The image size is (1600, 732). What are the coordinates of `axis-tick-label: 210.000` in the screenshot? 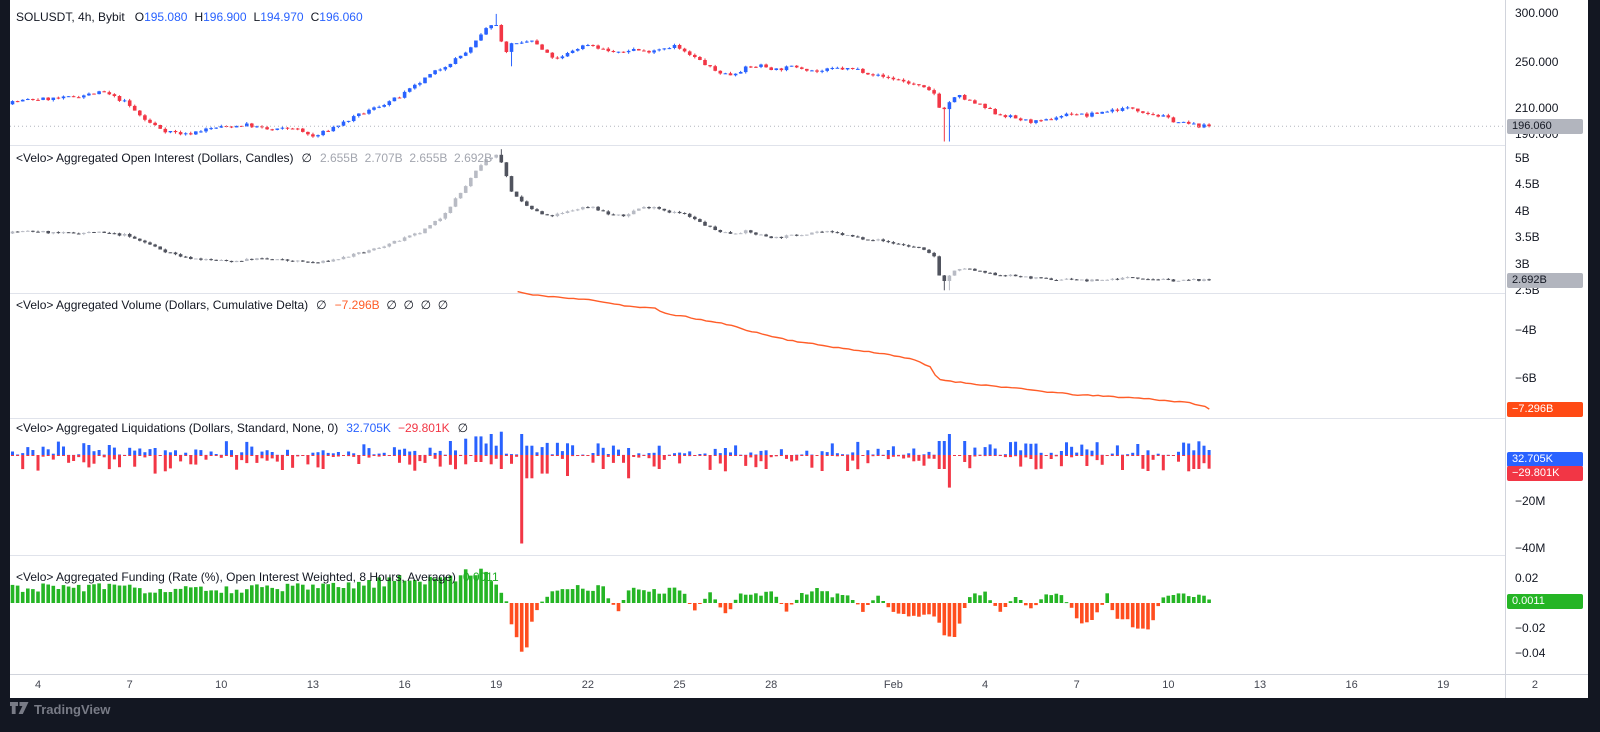 It's located at (1537, 107).